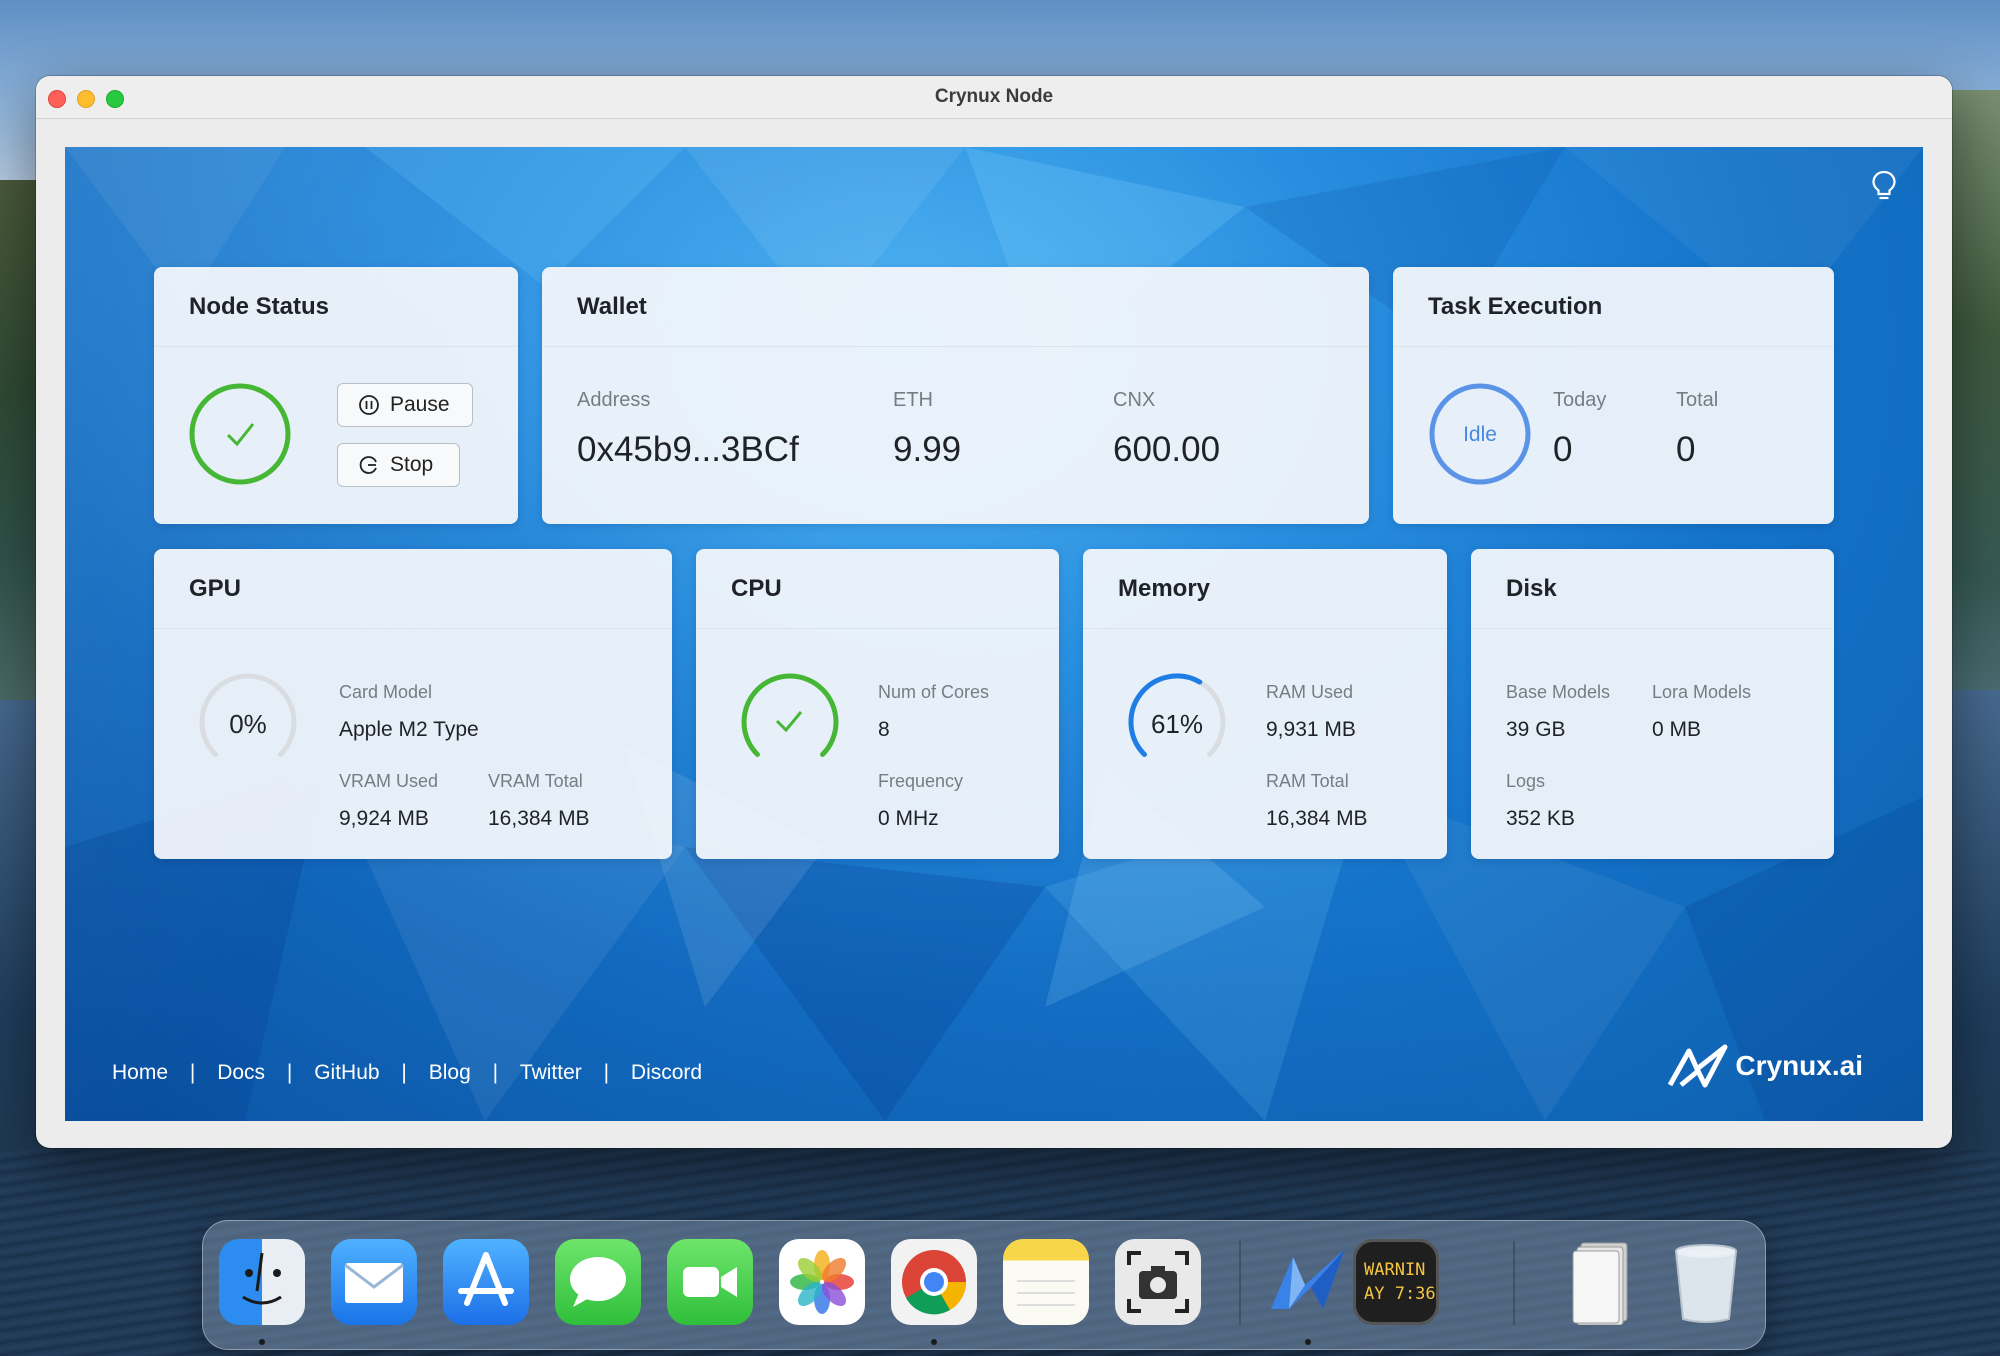 The height and width of the screenshot is (1356, 2000). Describe the element at coordinates (1308, 1282) in the screenshot. I see `crynux-icon` at that location.